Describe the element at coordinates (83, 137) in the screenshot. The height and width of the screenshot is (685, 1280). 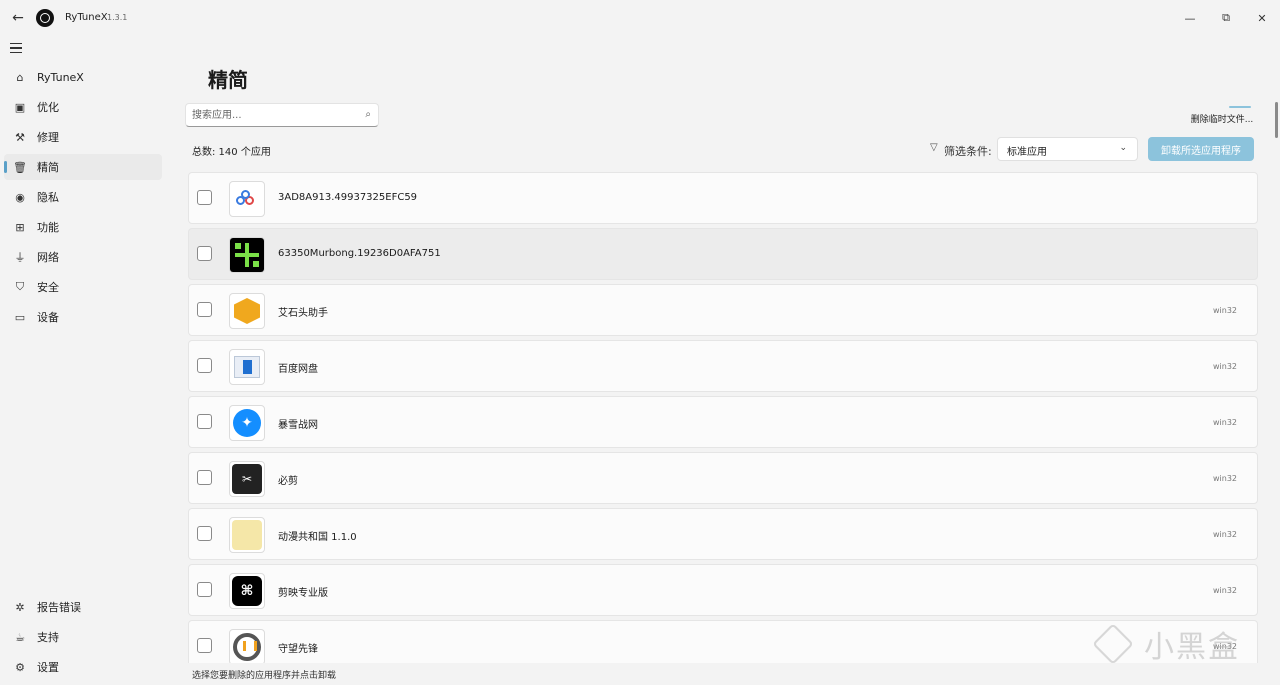
I see `sidebar-item-repair: ⚒ 修理` at that location.